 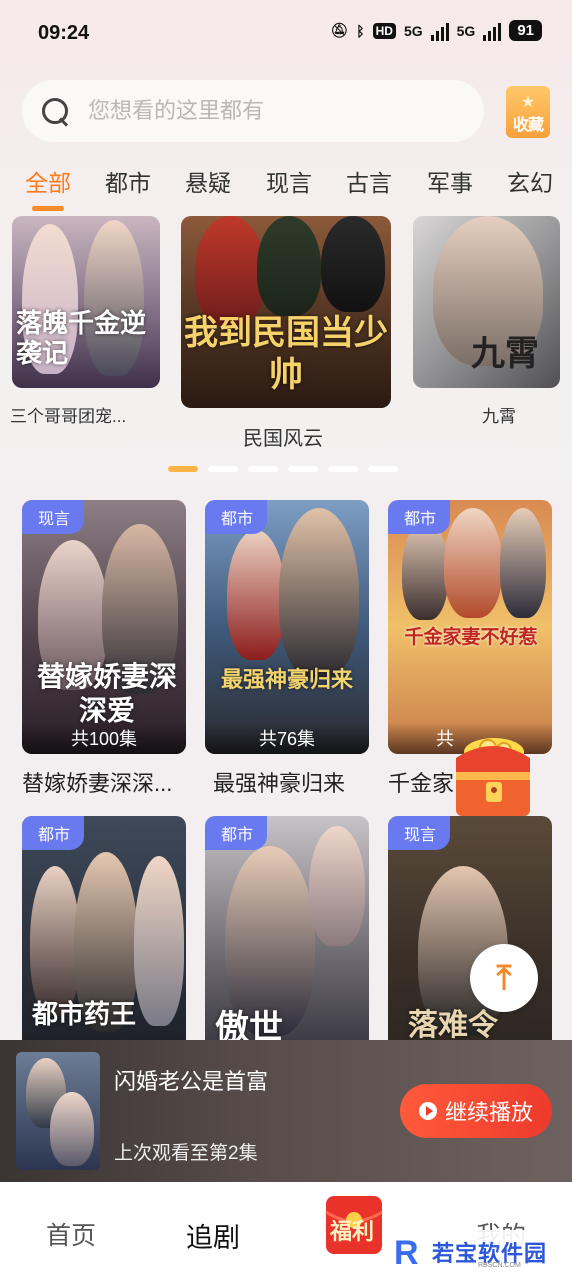 What do you see at coordinates (384, 30) in the screenshot?
I see `hd-icon: HD` at bounding box center [384, 30].